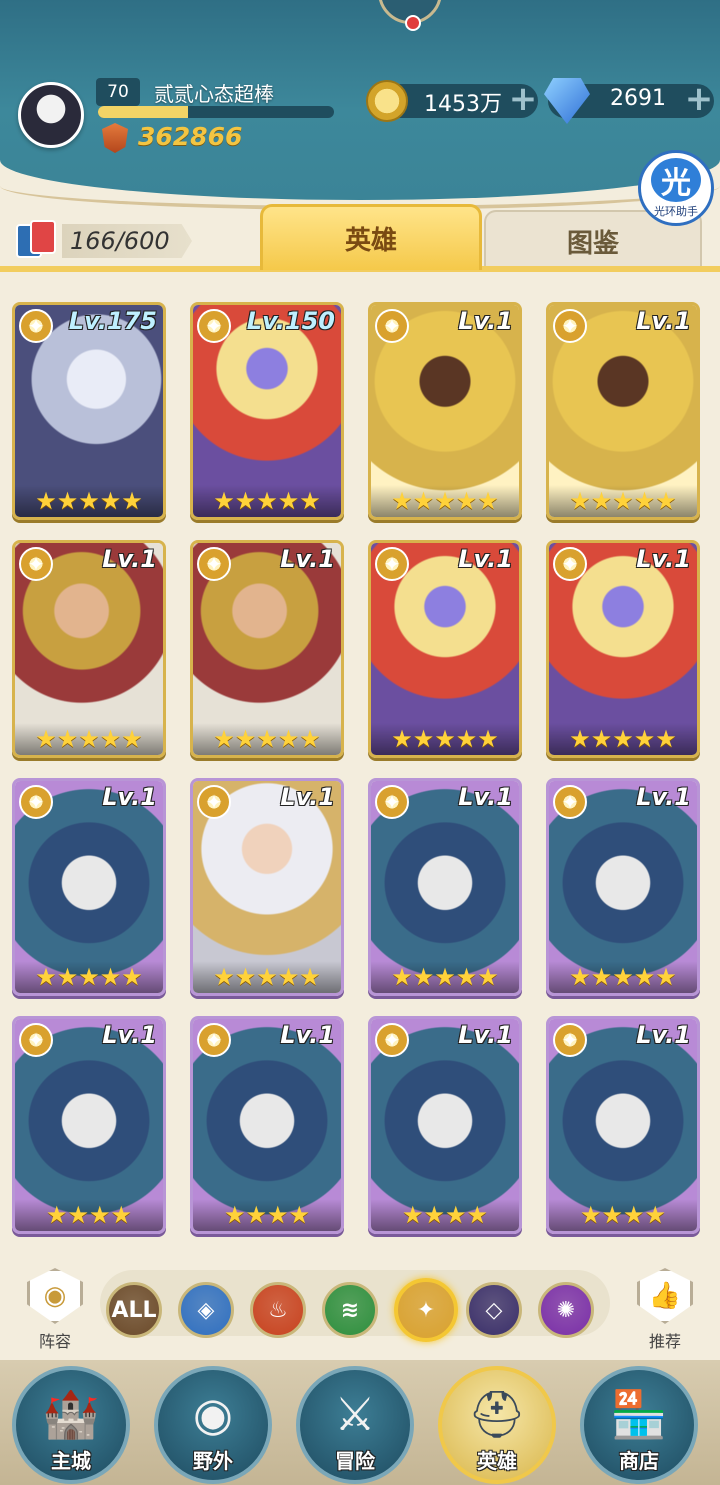 The height and width of the screenshot is (1485, 720). What do you see at coordinates (463, 104) in the screenshot?
I see `gold-value: 1453万` at bounding box center [463, 104].